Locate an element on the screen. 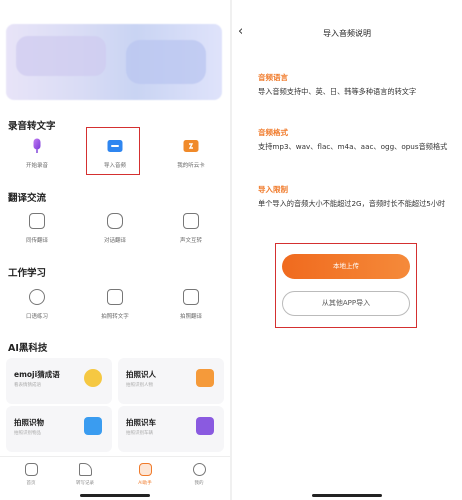 This screenshot has height=500, width=462. scan-icon is located at coordinates (115, 297).